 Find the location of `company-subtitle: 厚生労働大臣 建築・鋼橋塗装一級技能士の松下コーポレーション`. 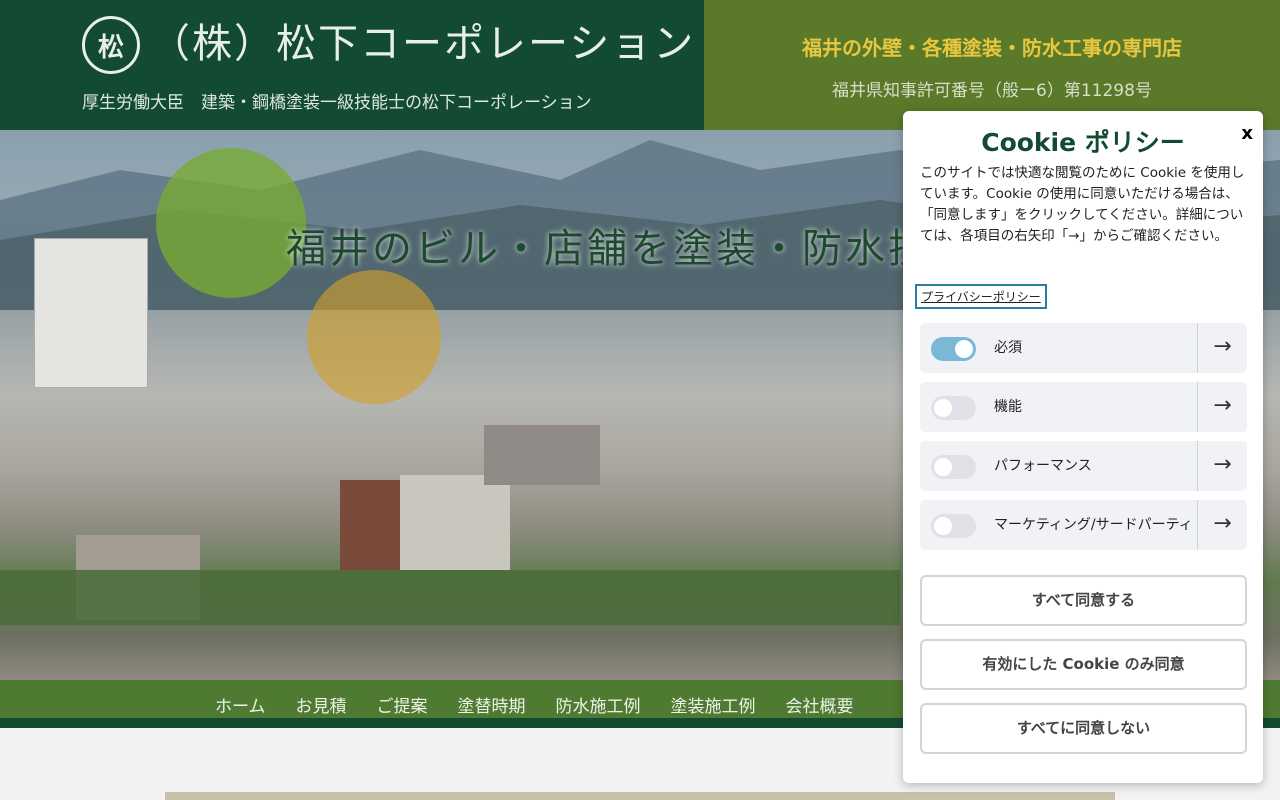

company-subtitle: 厚生労働大臣 建築・鋼橋塗装一級技能士の松下コーポレーション is located at coordinates (337, 103).